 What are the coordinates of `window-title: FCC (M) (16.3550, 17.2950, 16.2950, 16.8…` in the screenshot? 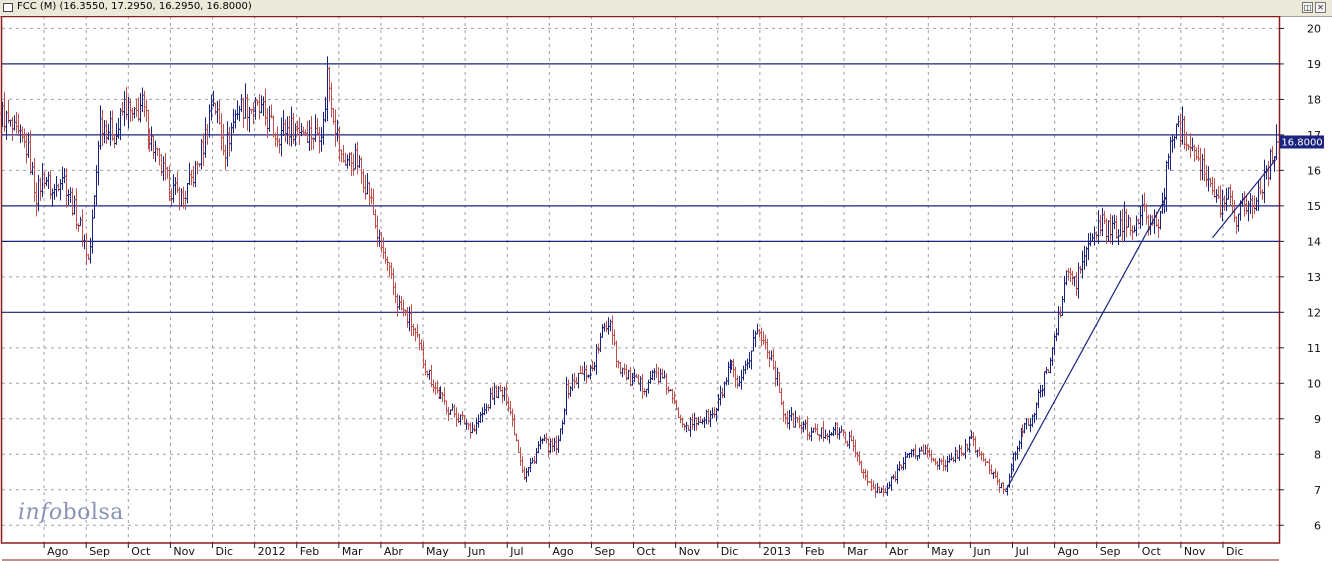 It's located at (134, 6).